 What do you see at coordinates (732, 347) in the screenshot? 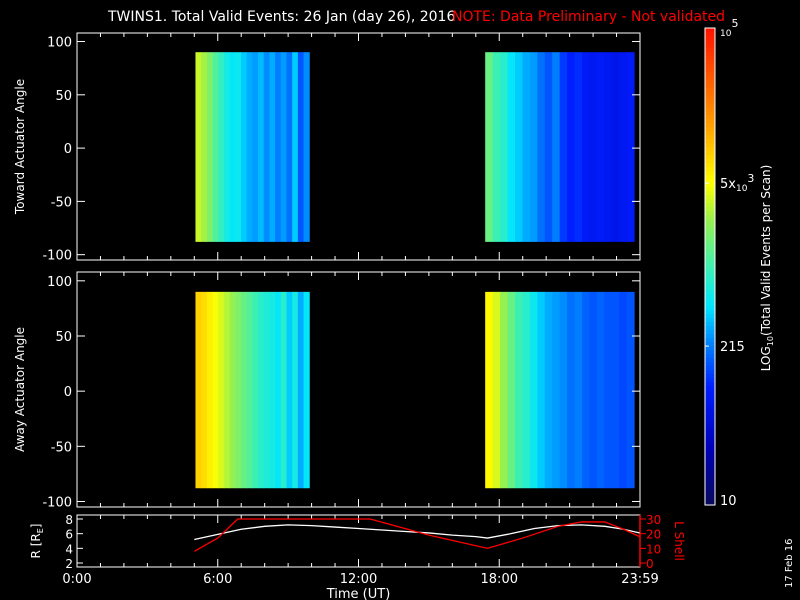
I see `tick-text: 215` at bounding box center [732, 347].